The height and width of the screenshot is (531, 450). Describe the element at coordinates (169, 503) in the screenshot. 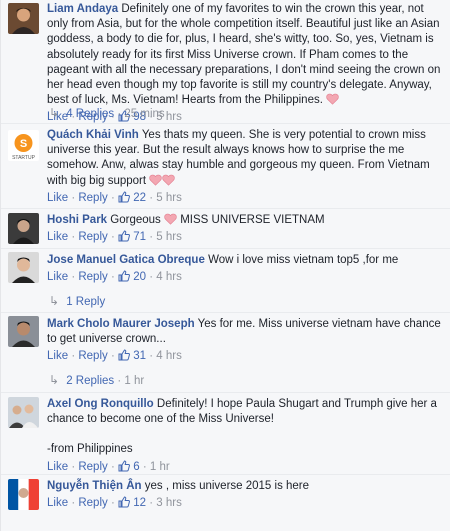

I see `comment-time: 3 hrs` at that location.